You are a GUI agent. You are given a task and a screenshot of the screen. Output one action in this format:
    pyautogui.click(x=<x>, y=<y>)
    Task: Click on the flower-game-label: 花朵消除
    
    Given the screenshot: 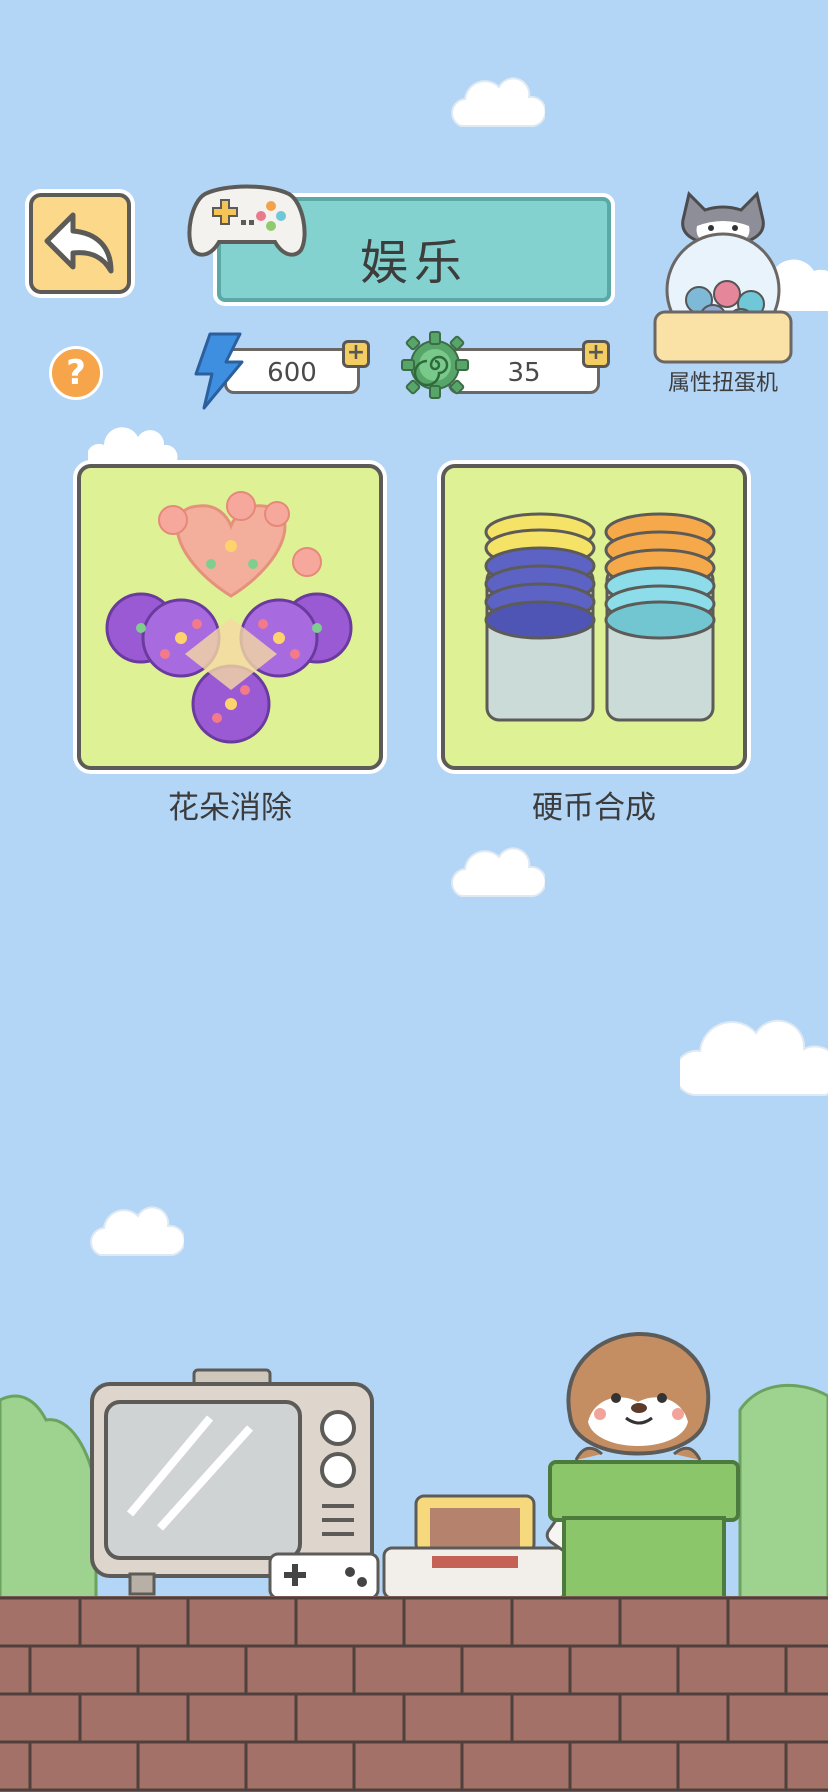 What is the action you would take?
    pyautogui.click(x=230, y=808)
    